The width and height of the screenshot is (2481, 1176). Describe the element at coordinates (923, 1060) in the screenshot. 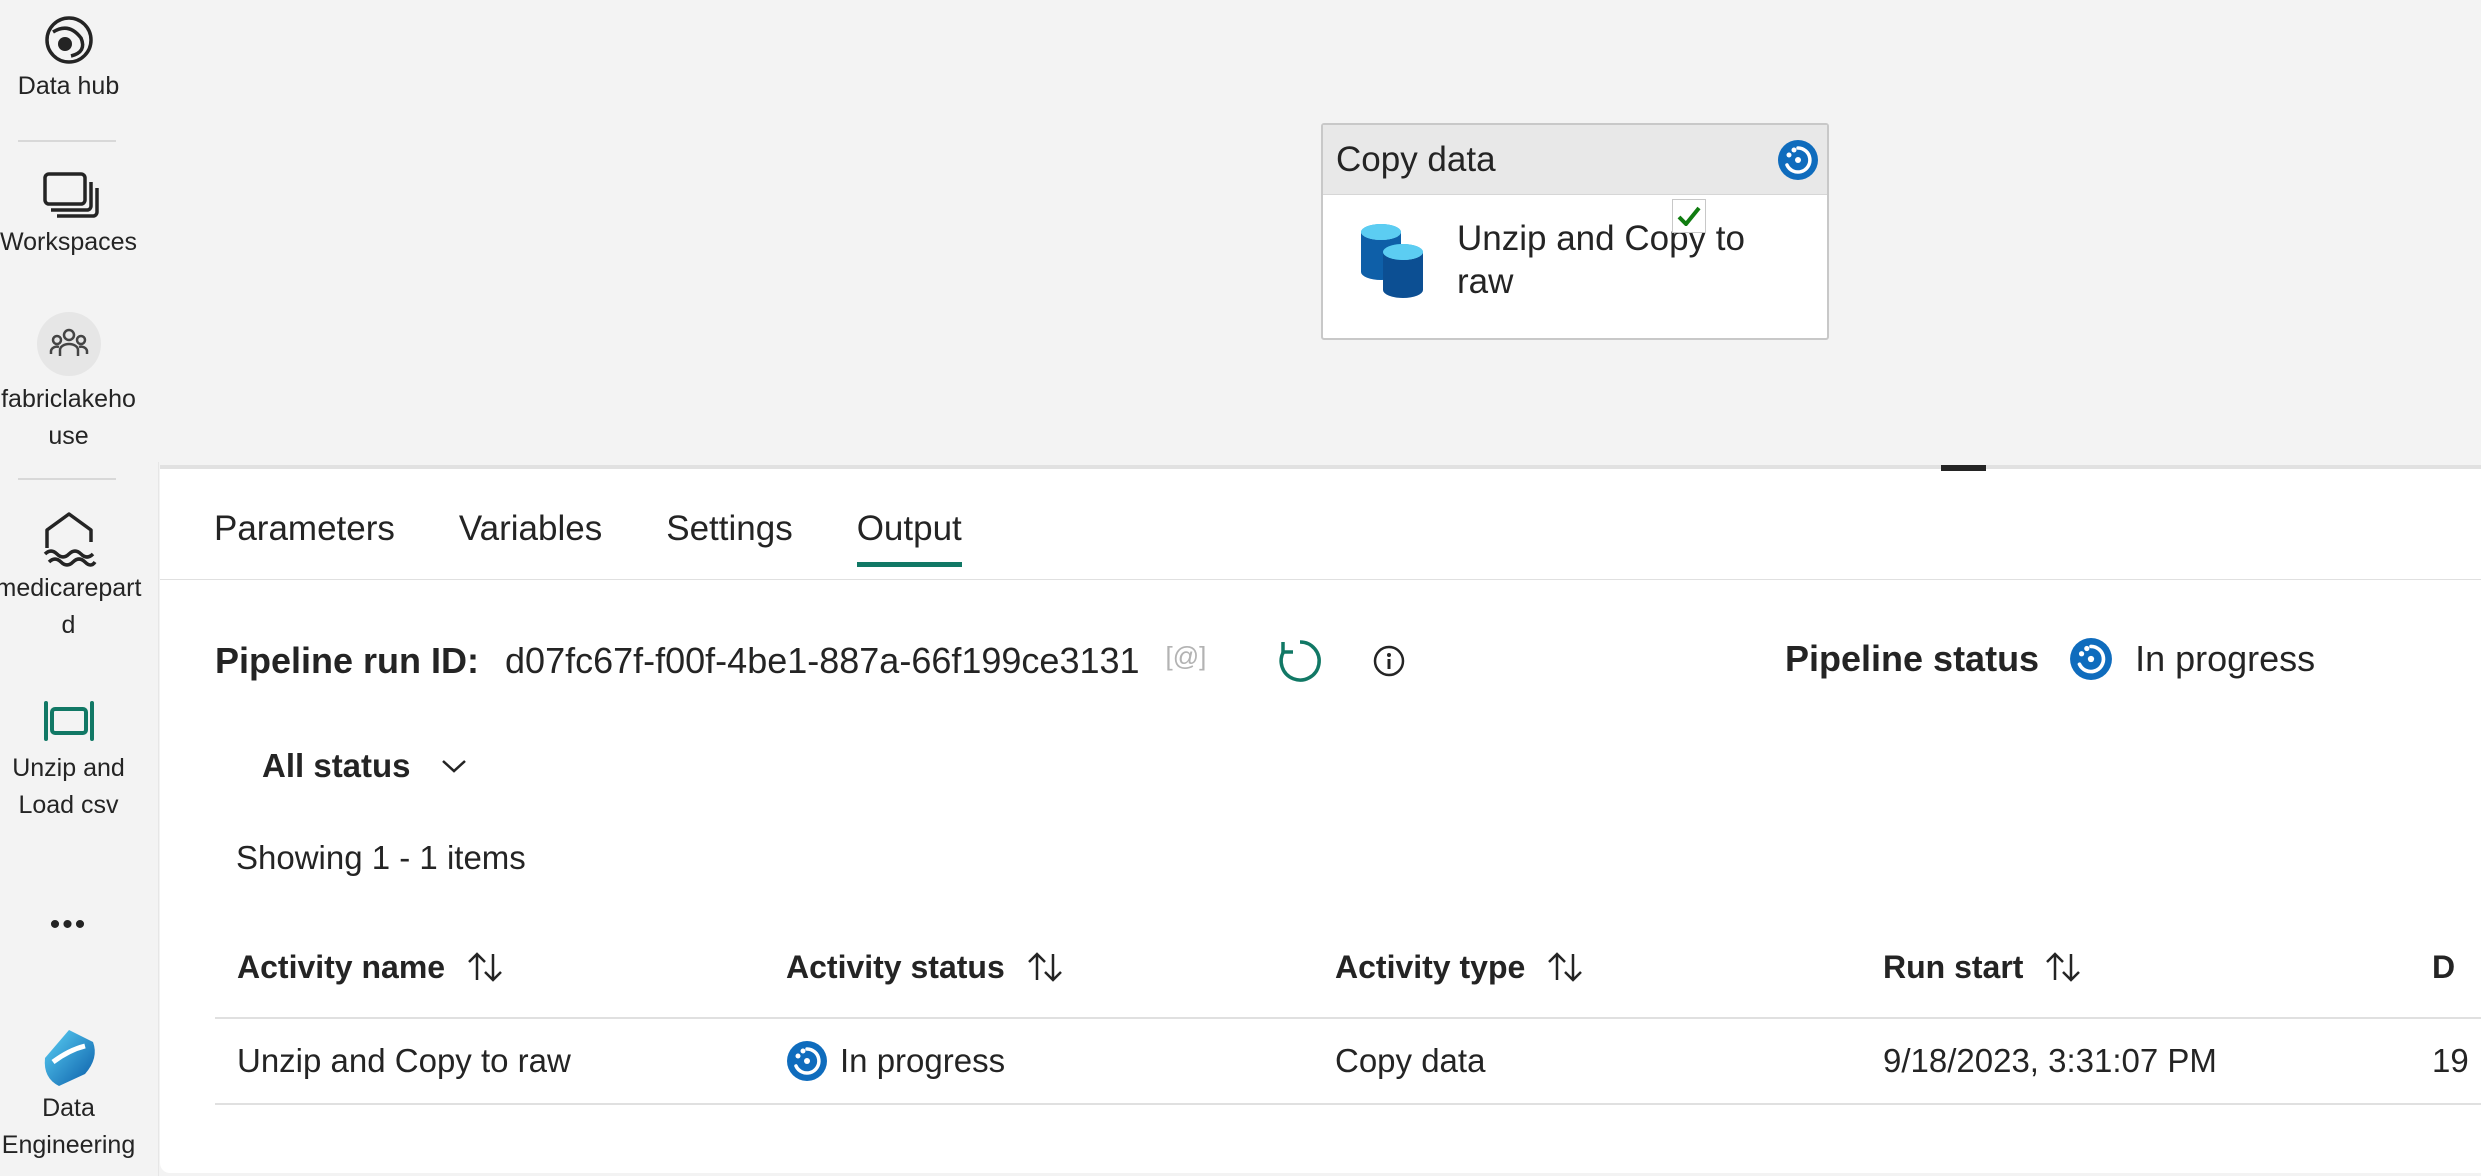

I see `activity-status-text: In progress` at that location.